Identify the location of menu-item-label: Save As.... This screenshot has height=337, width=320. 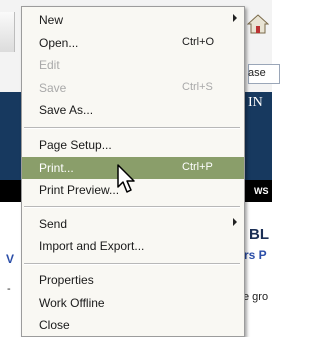
(66, 110).